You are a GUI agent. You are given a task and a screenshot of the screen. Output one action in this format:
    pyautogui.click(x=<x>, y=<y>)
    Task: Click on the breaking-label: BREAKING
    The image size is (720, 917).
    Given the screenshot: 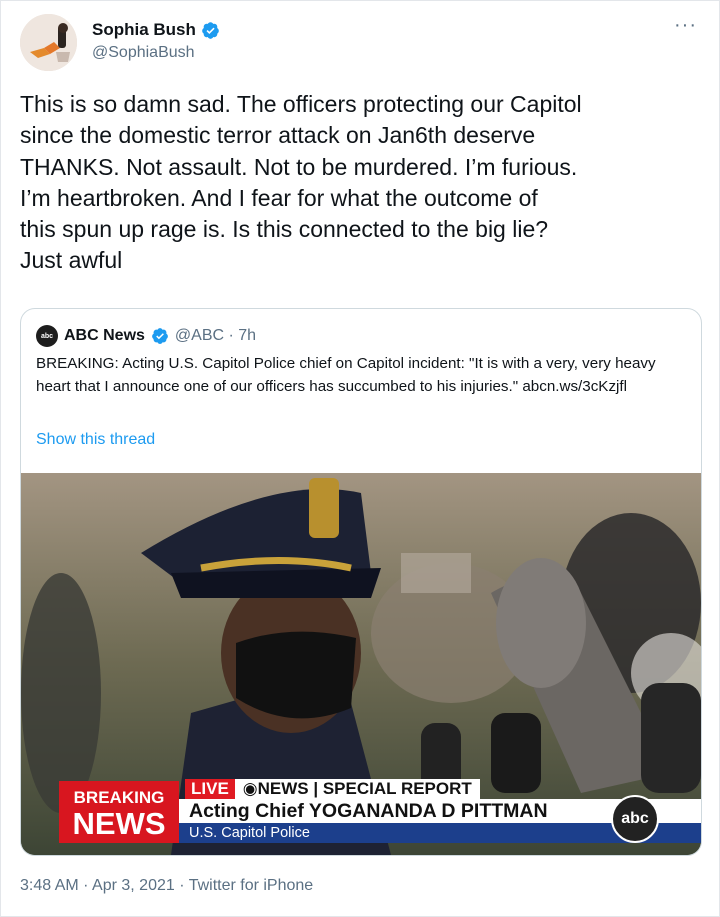 What is the action you would take?
    pyautogui.click(x=119, y=797)
    